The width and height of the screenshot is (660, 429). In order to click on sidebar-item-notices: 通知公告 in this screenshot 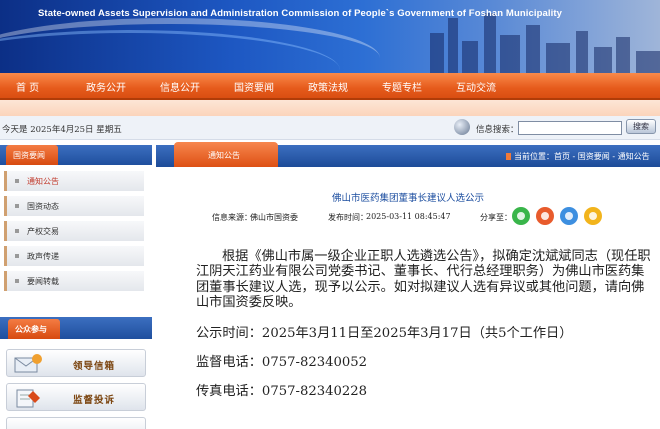, I will do `click(74, 181)`.